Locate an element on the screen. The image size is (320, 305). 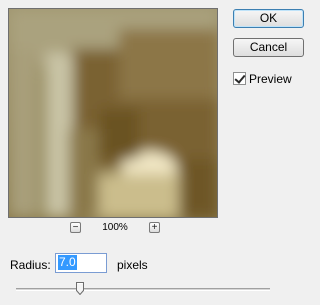
zoom-level: 100% is located at coordinates (115, 227).